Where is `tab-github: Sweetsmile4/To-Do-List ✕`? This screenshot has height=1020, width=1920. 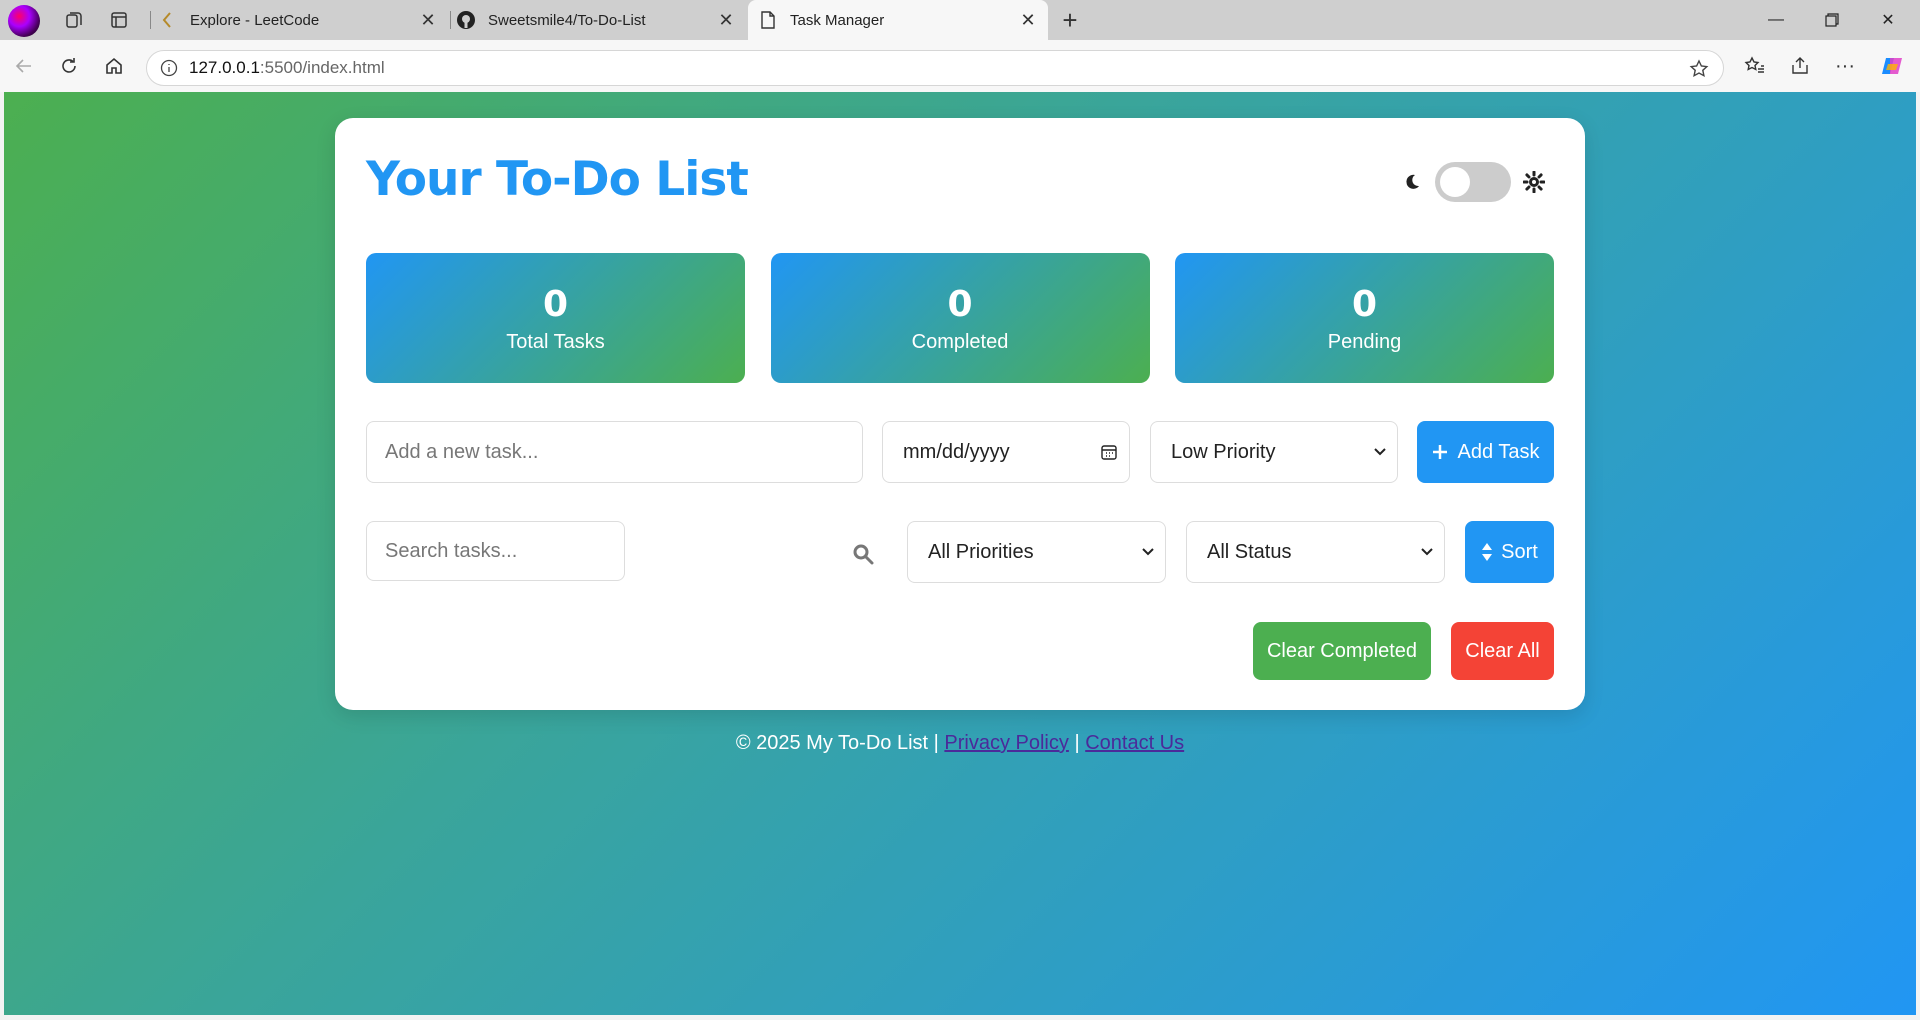
tab-github: Sweetsmile4/To-Do-List ✕ is located at coordinates (601, 20).